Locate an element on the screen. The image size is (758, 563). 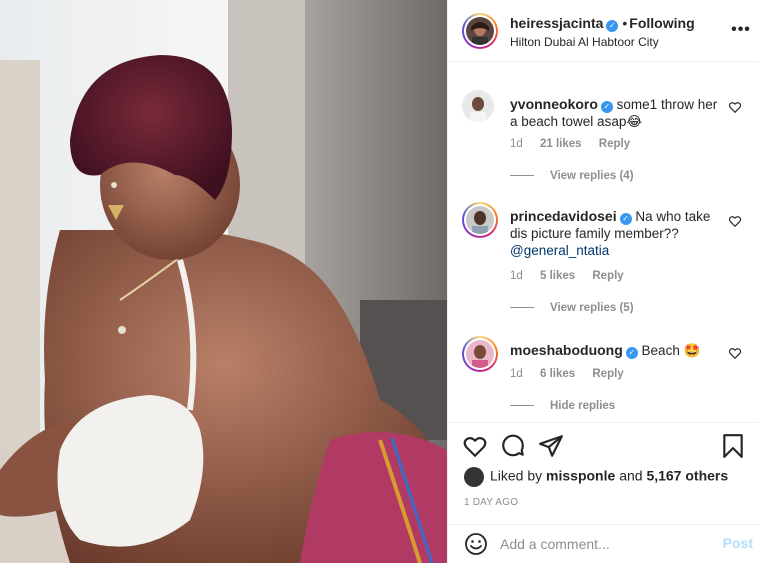
more-horizontal-icon: ••• is located at coordinates (741, 30).